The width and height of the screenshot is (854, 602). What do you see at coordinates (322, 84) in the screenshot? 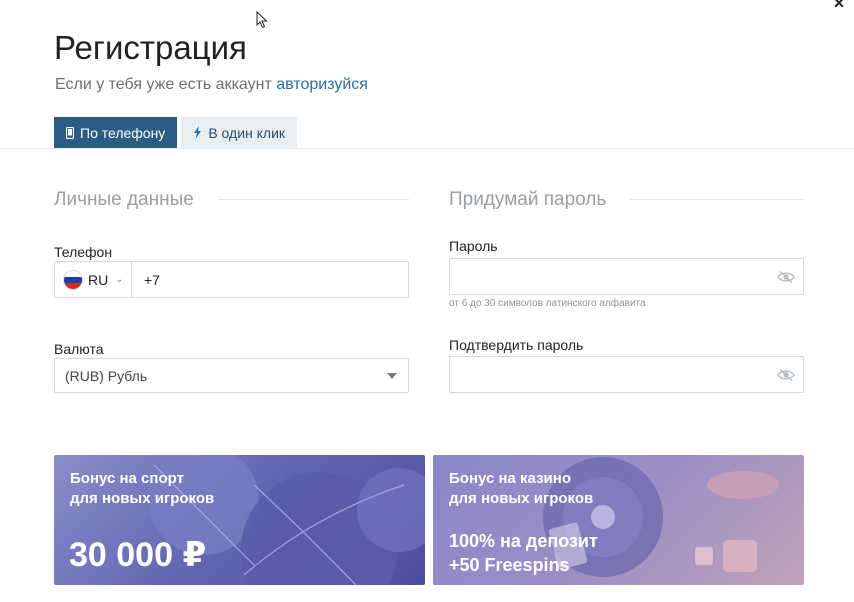
I see `login-link: авторизуйся` at bounding box center [322, 84].